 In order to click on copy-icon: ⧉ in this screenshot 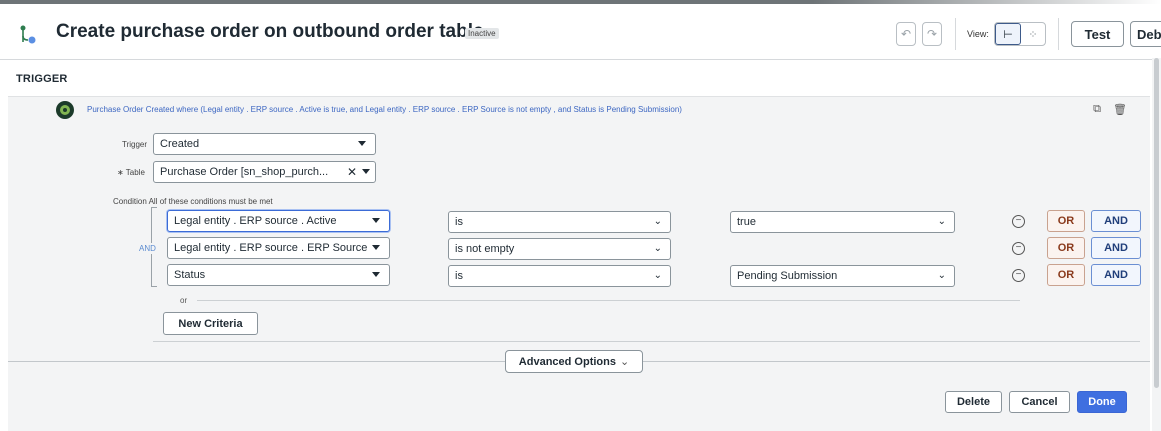, I will do `click(1097, 109)`.